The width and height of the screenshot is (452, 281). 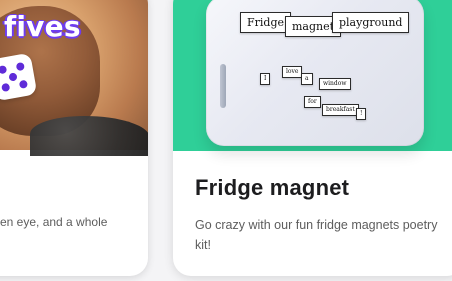 I want to click on magnet-word: for, so click(x=312, y=102).